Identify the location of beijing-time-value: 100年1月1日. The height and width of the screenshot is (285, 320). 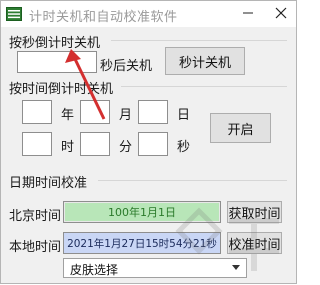
(142, 212).